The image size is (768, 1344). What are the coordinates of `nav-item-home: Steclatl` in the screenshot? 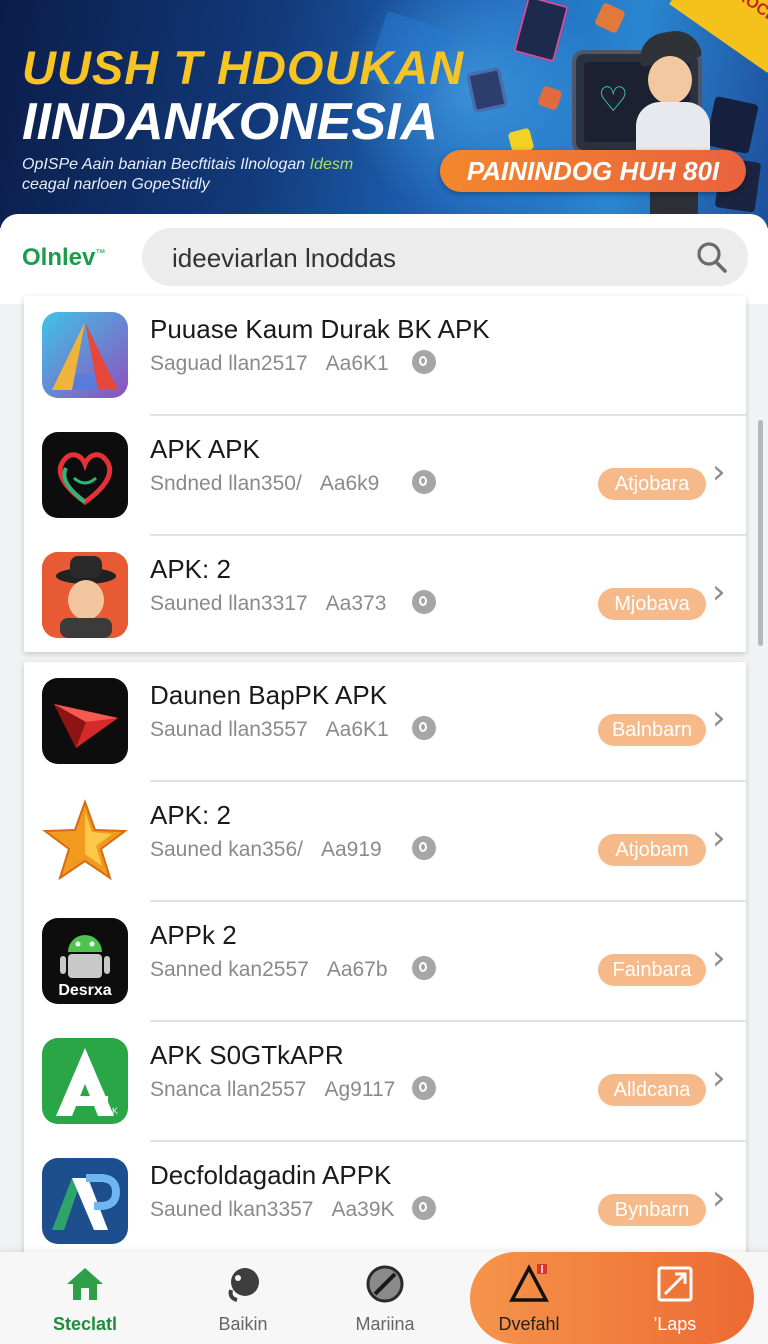 It's located at (85, 1298).